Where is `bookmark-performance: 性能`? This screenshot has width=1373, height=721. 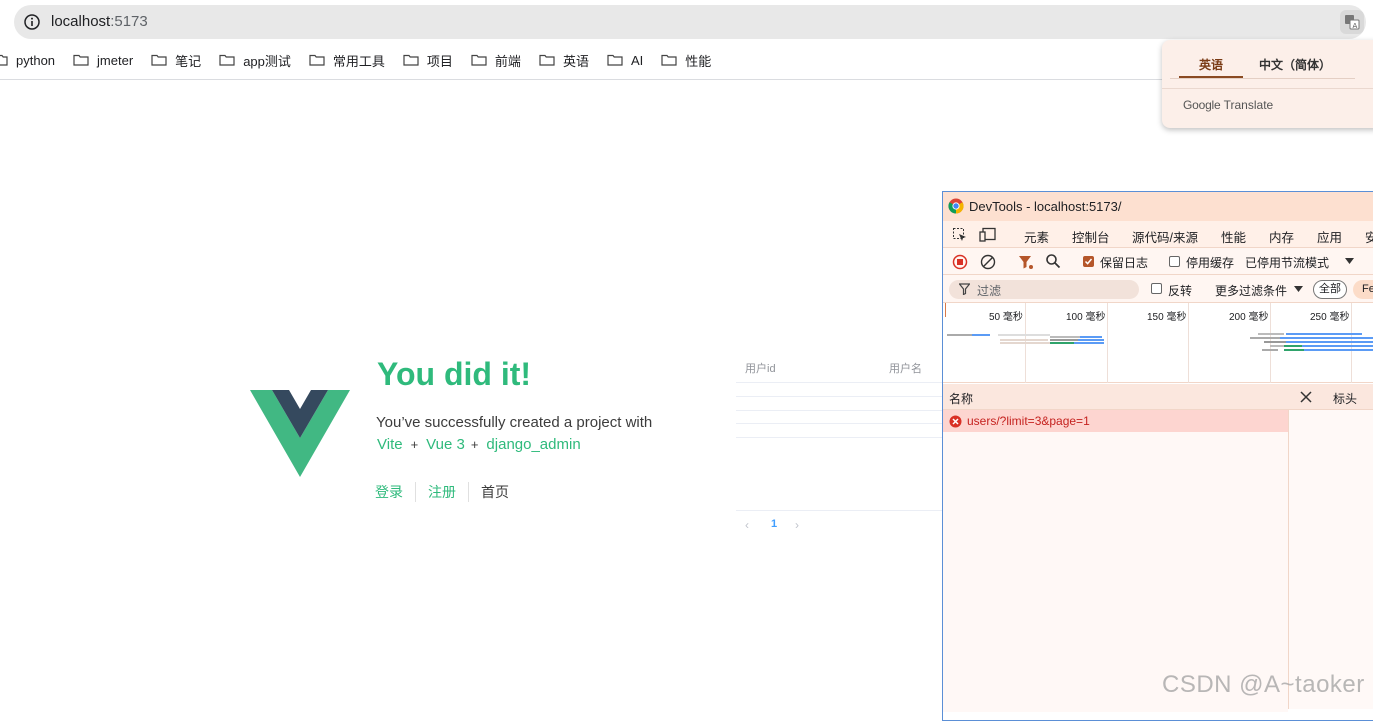
bookmark-performance: 性能 is located at coordinates (686, 60).